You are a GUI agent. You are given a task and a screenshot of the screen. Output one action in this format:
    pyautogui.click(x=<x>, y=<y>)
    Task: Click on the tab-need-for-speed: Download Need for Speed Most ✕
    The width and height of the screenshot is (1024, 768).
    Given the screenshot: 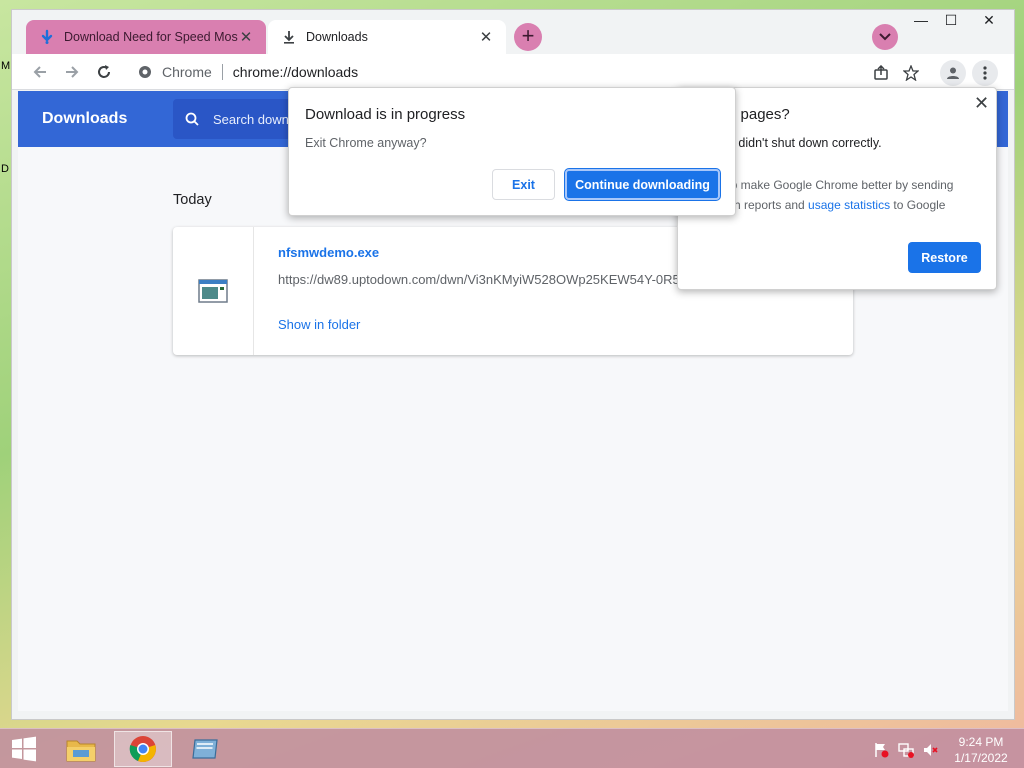 What is the action you would take?
    pyautogui.click(x=146, y=37)
    